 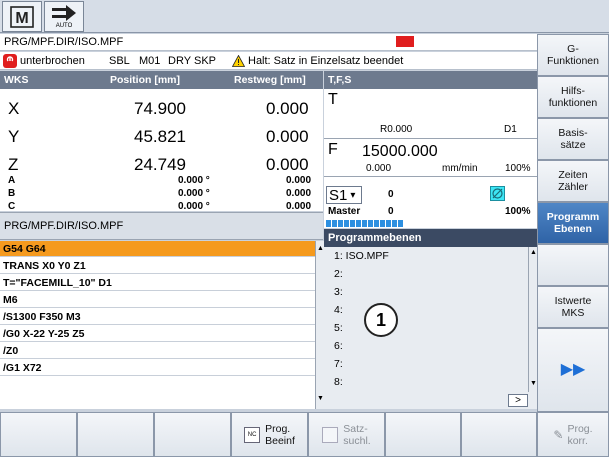 I want to click on softkey-label: Istwerte MKS, so click(x=573, y=307).